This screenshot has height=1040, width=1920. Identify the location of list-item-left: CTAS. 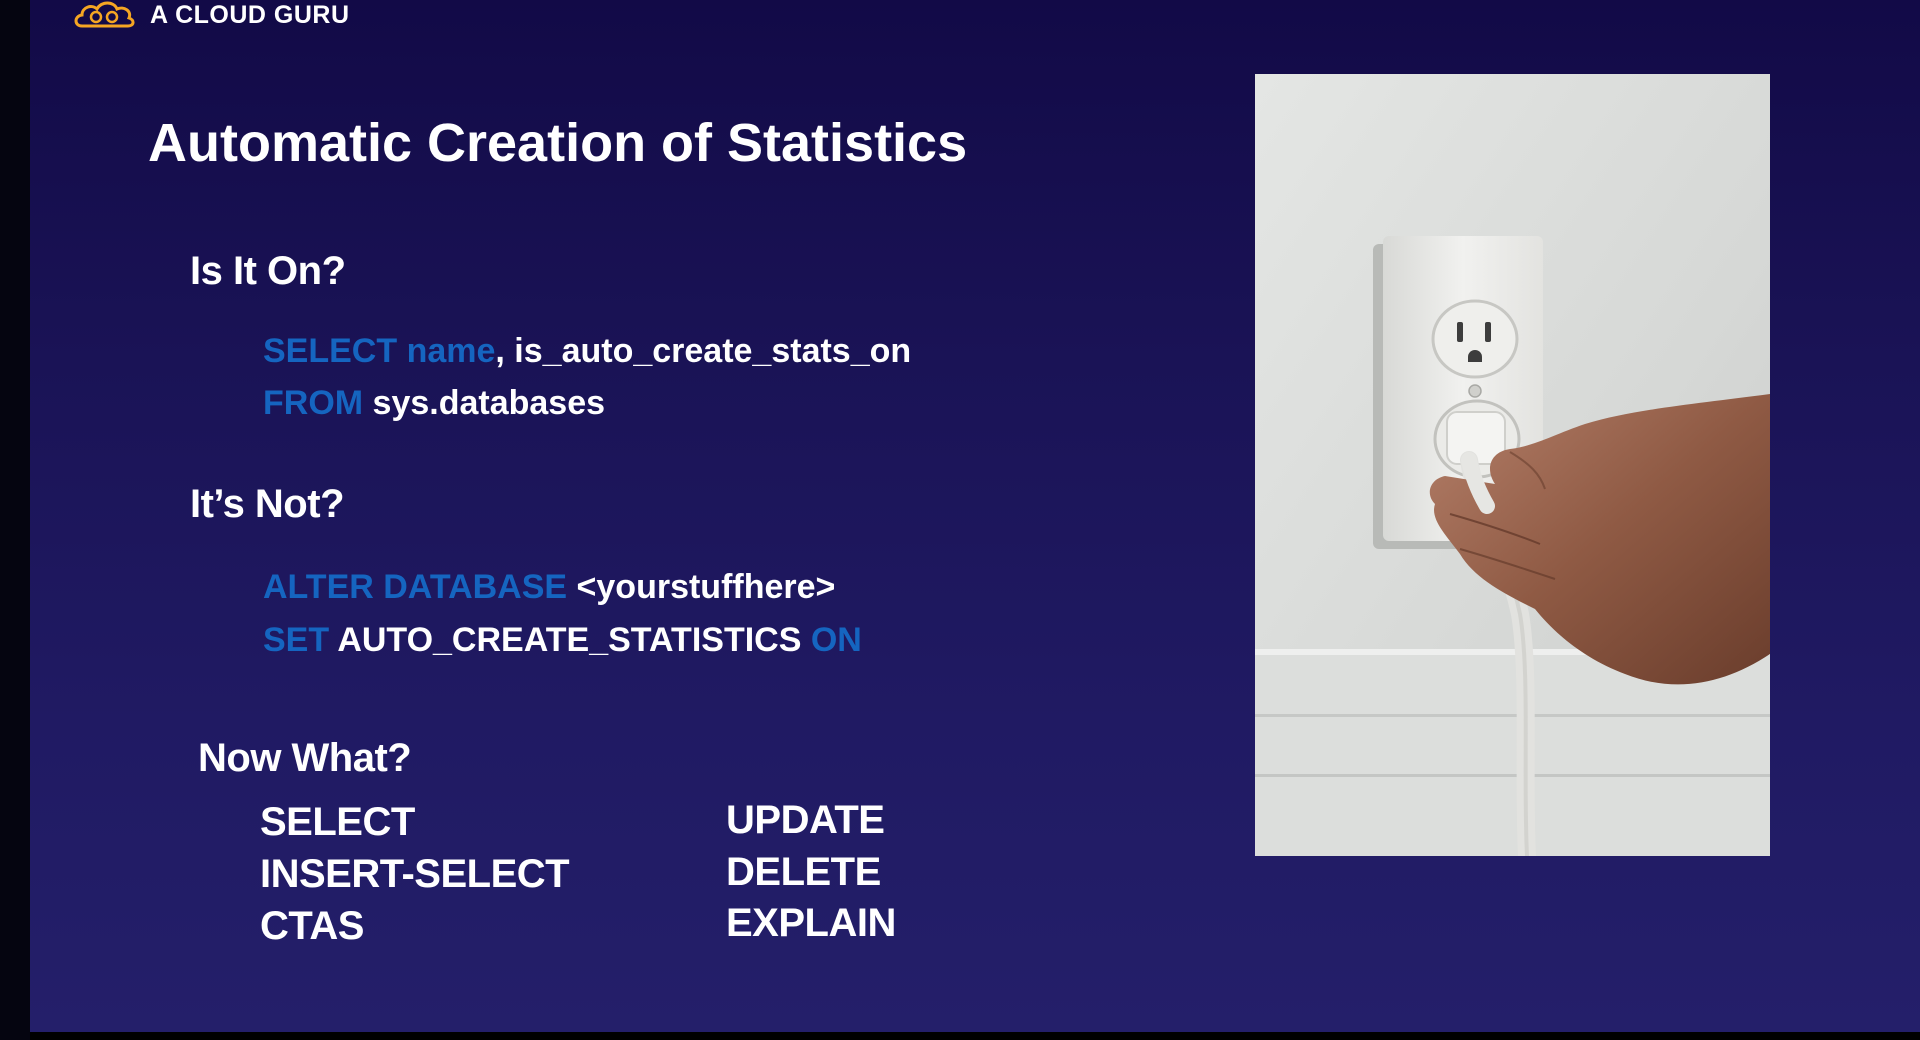
(312, 926).